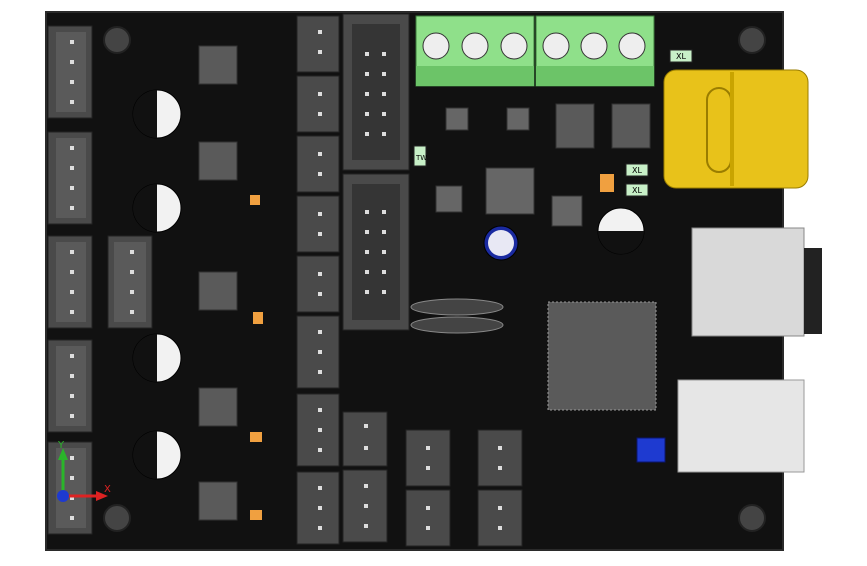  I want to click on blue-dip-switch, so click(651, 450).